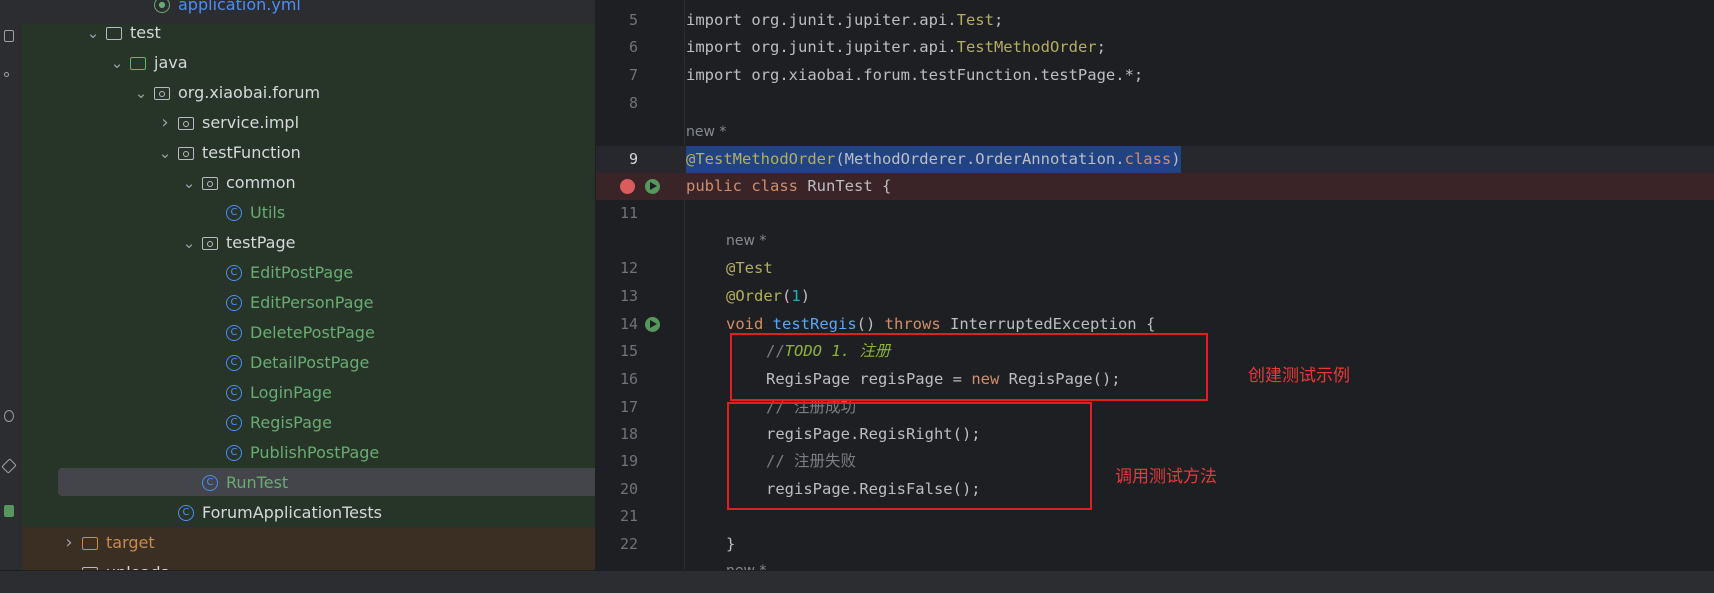 Image resolution: width=1714 pixels, height=593 pixels. What do you see at coordinates (1155, 103) in the screenshot?
I see `code-line-8: 8` at bounding box center [1155, 103].